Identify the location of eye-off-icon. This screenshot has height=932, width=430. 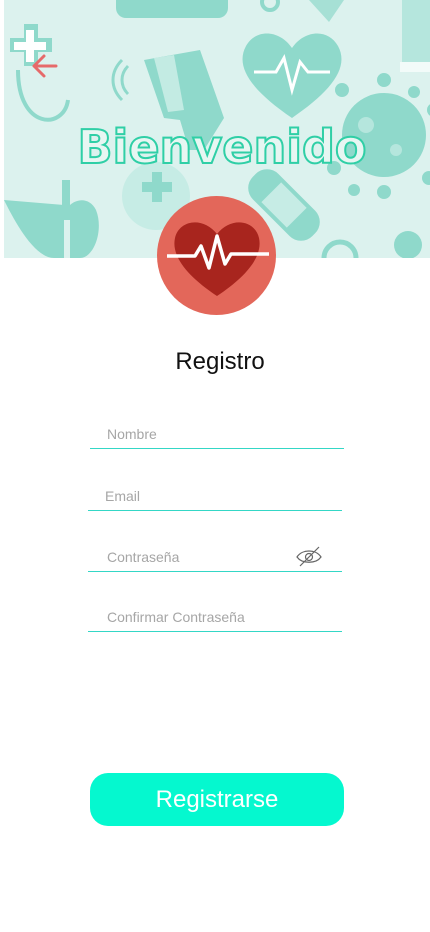
(309, 556).